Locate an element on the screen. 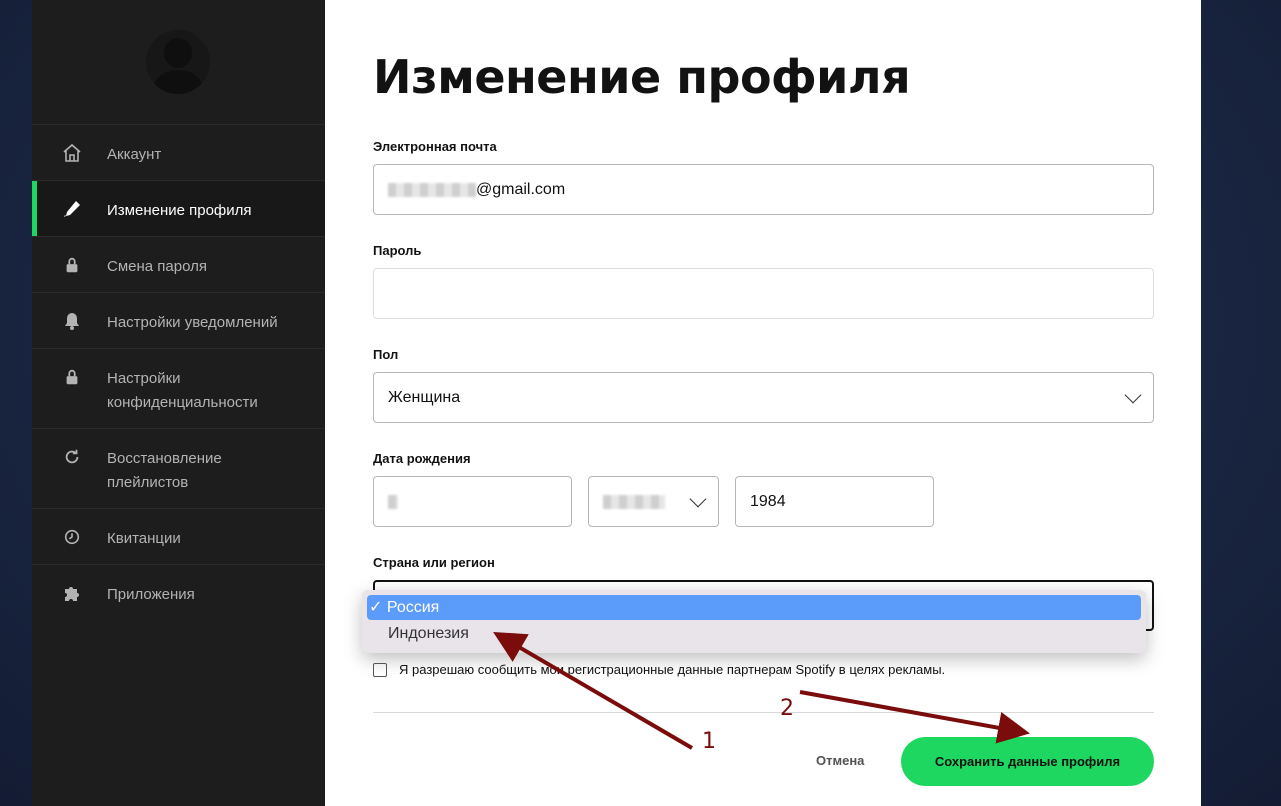 The width and height of the screenshot is (1281, 806). avatar-shoulders-shape is located at coordinates (178, 82).